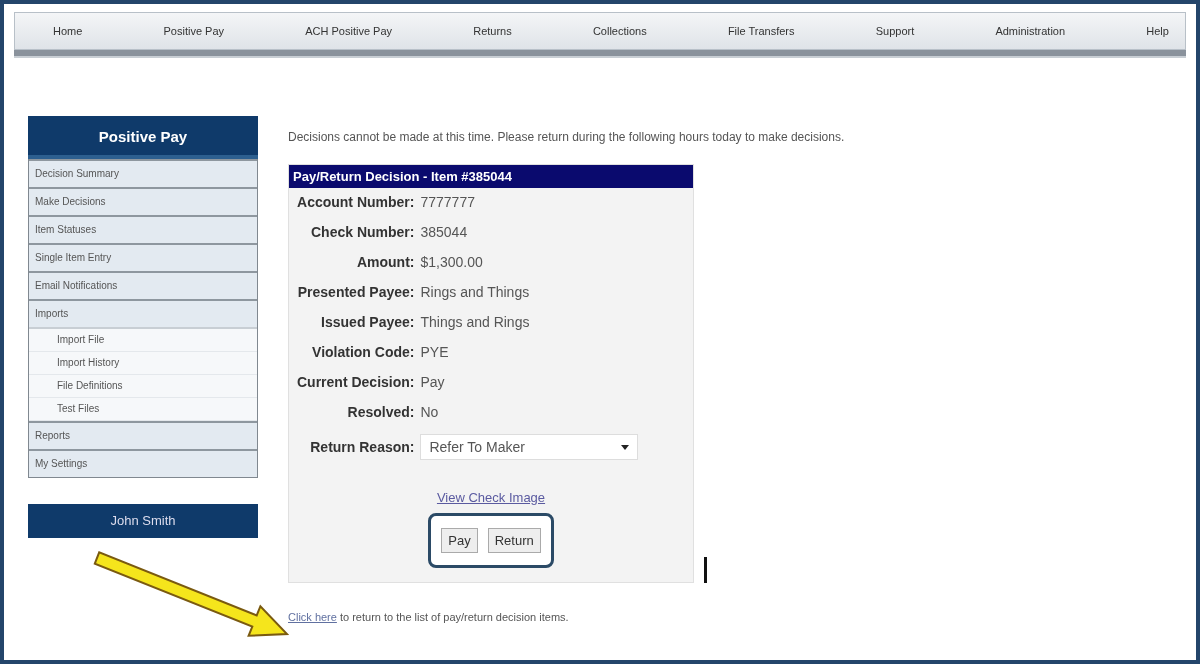  Describe the element at coordinates (143, 137) in the screenshot. I see `sidebar-title: Positive Pay` at that location.